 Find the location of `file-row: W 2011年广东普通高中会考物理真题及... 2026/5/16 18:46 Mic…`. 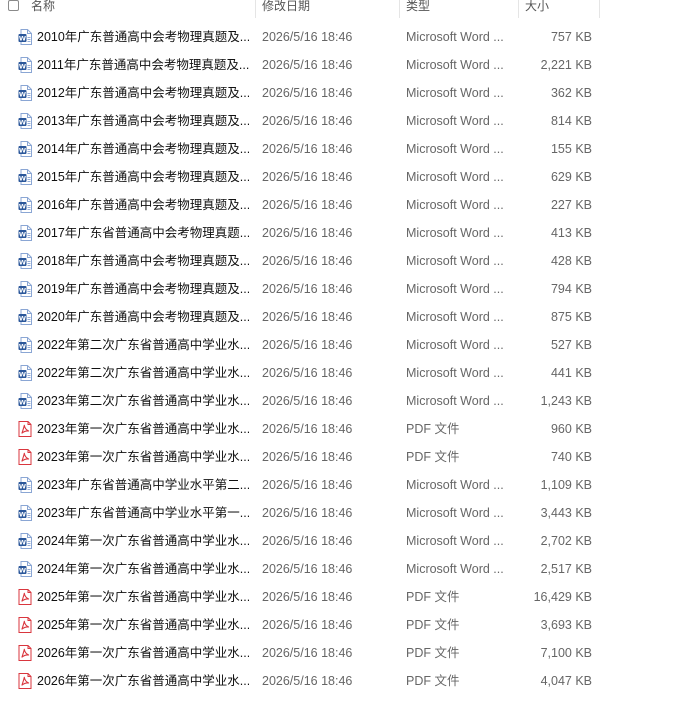

file-row: W 2011年广东普通高中会考物理真题及... 2026/5/16 18:46 Mic… is located at coordinates (343, 65).